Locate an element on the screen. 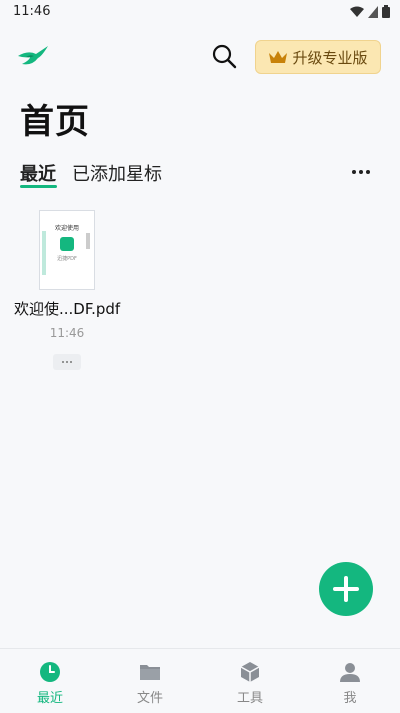 The height and width of the screenshot is (713, 400). nav-item-files: 文件 is located at coordinates (150, 681).